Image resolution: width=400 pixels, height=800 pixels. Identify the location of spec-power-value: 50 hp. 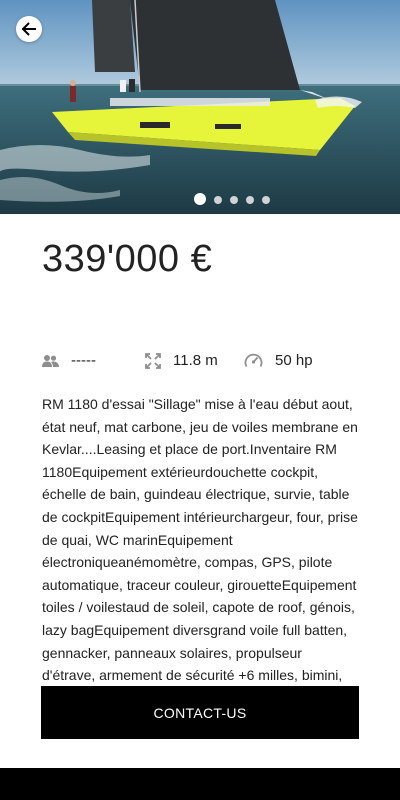
(294, 360).